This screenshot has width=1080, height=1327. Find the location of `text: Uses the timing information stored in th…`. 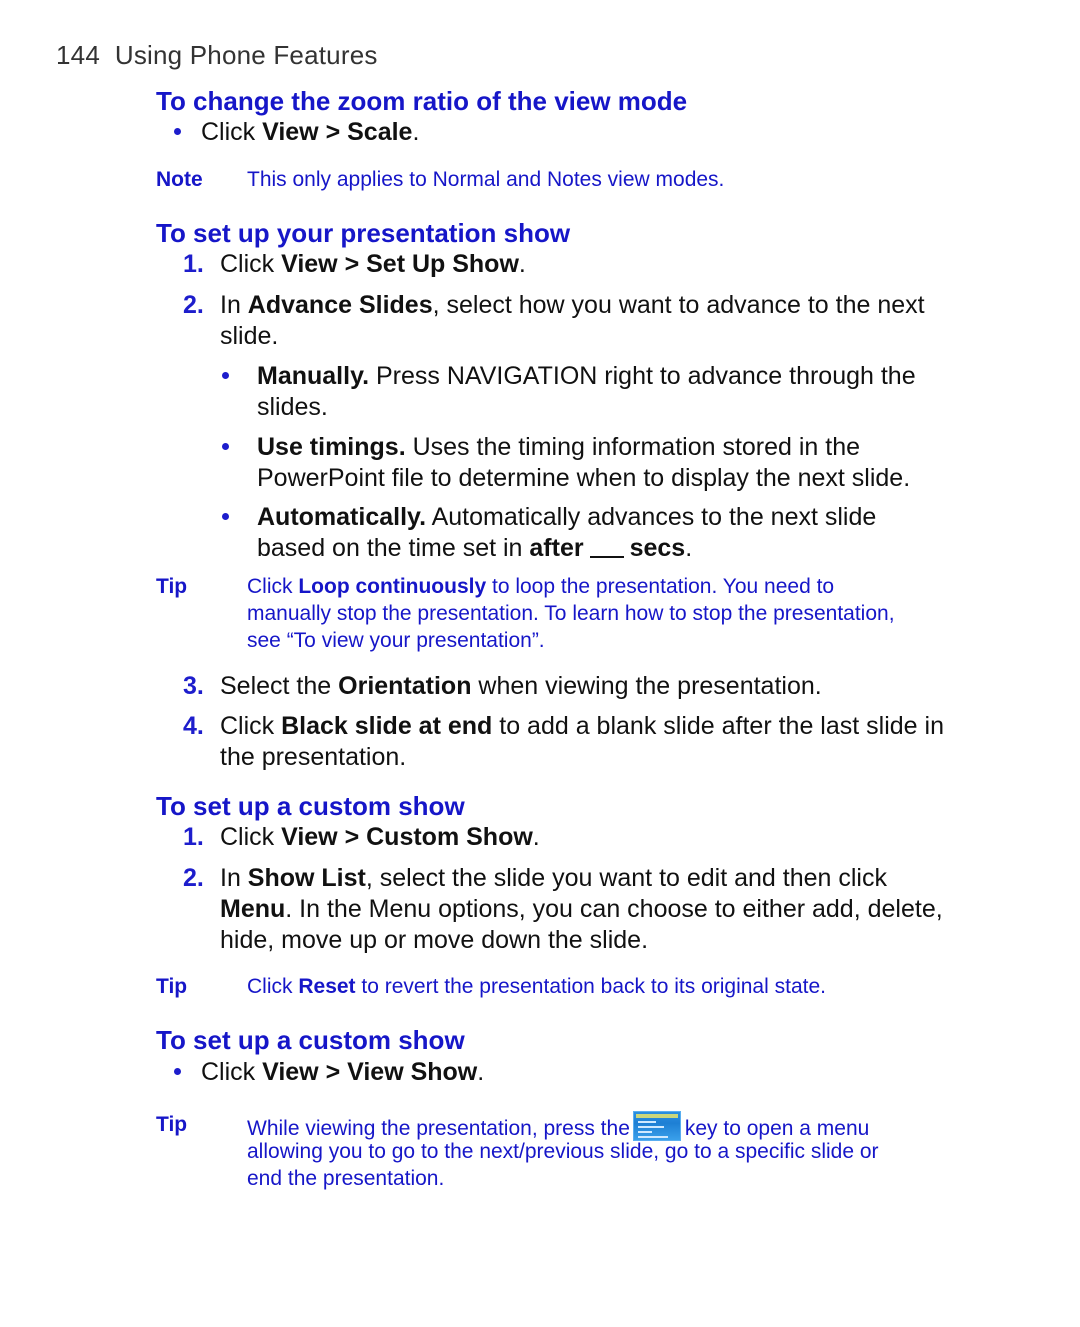

text: Uses the timing information stored in th… is located at coordinates (633, 447).